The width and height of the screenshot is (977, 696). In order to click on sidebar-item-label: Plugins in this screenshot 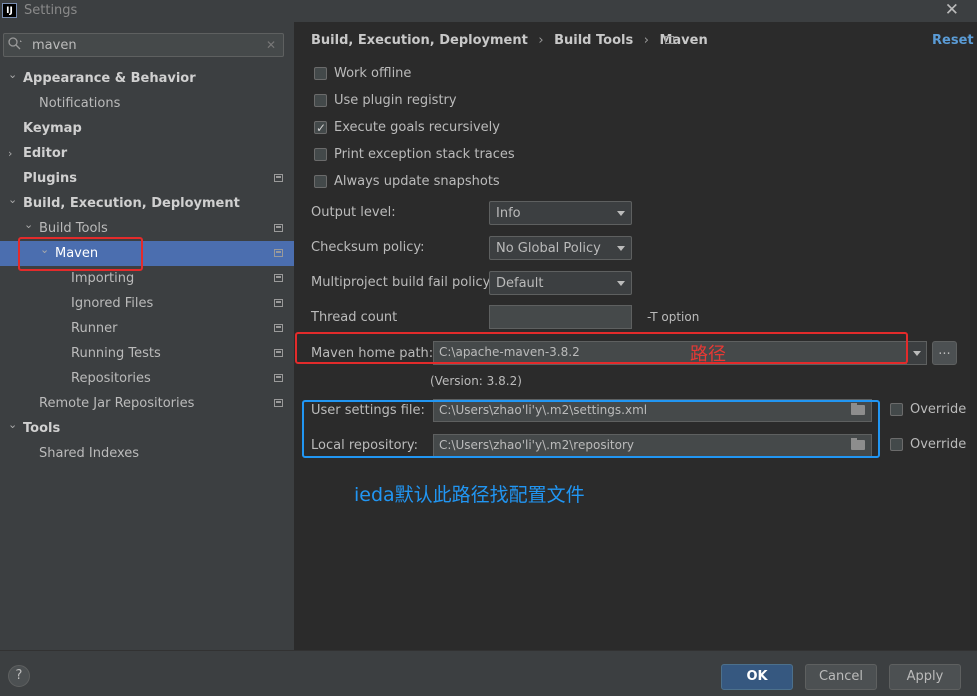, I will do `click(50, 178)`.